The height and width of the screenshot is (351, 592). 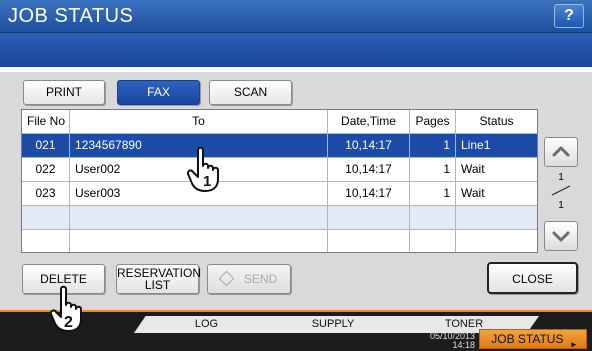 What do you see at coordinates (206, 324) in the screenshot?
I see `tab-log: LOG` at bounding box center [206, 324].